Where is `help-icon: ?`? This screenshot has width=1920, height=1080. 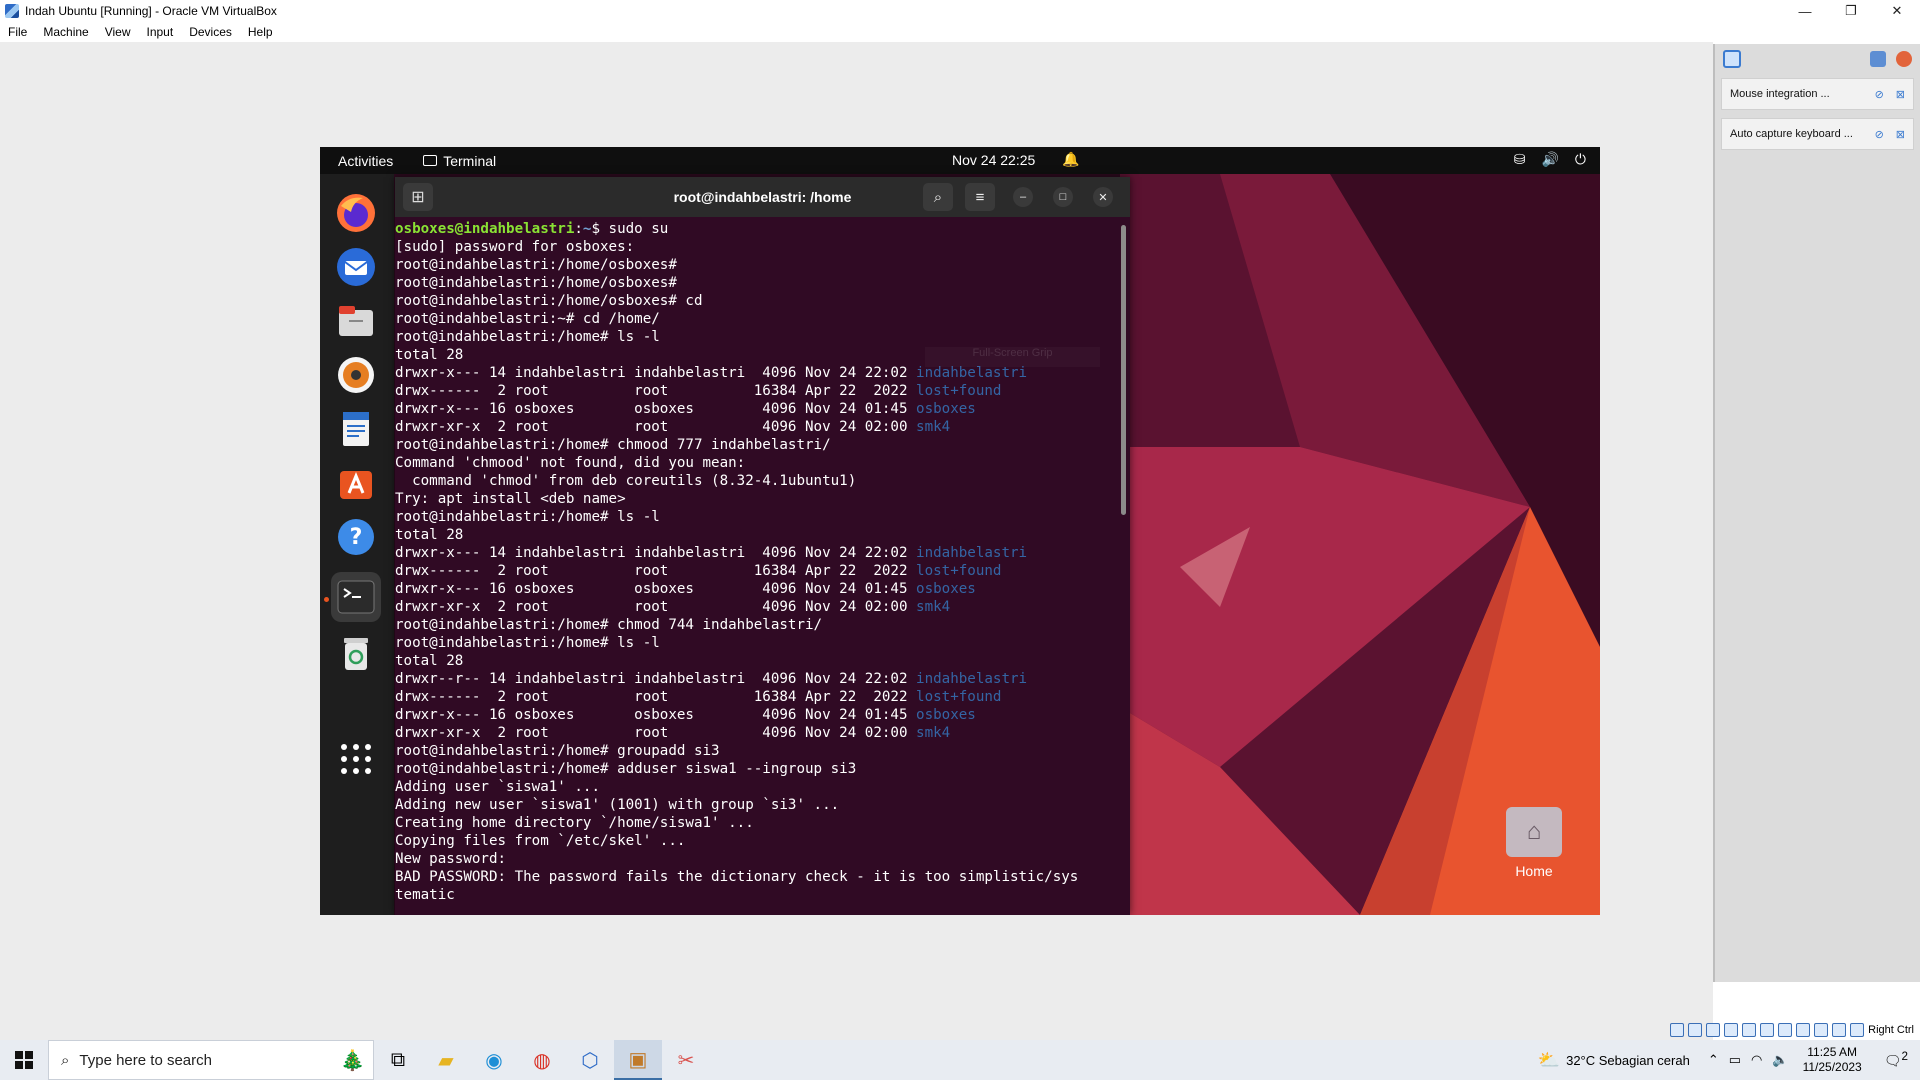 help-icon: ? is located at coordinates (356, 537).